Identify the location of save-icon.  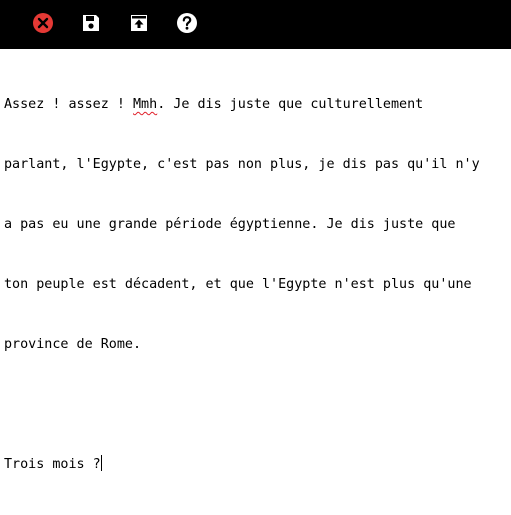
(91, 23).